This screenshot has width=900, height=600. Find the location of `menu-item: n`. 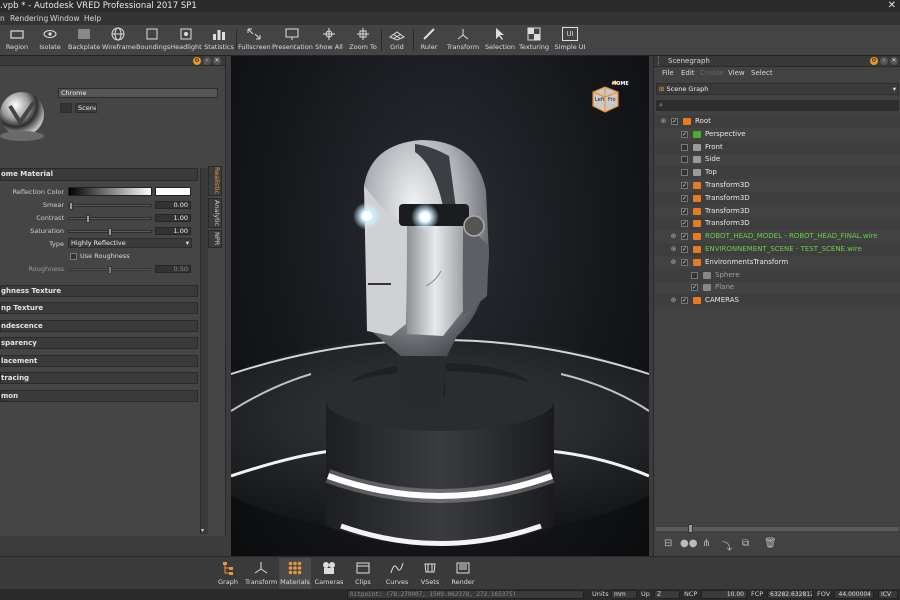

menu-item: n is located at coordinates (2, 18).